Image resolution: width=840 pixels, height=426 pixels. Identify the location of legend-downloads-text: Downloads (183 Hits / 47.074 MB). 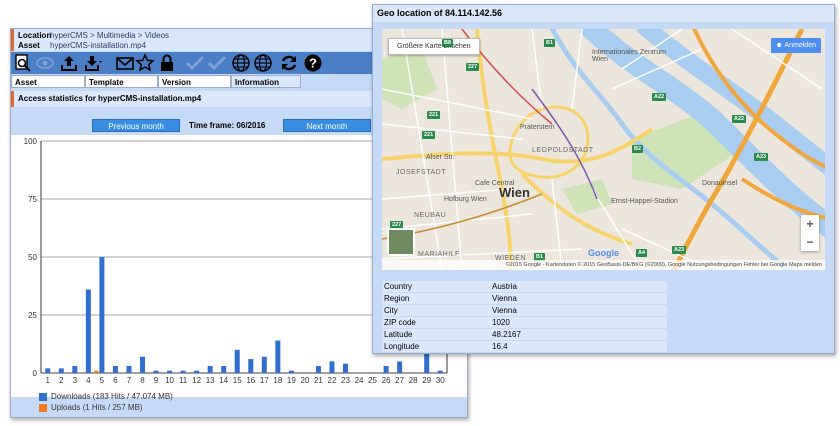
(112, 396).